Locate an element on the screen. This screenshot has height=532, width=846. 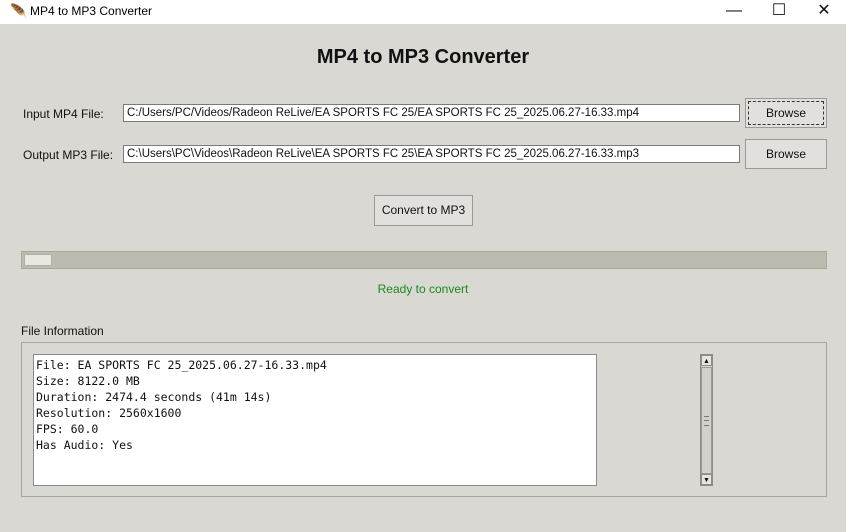
file-info-line: Resolution: 2560x1600 is located at coordinates (109, 413).